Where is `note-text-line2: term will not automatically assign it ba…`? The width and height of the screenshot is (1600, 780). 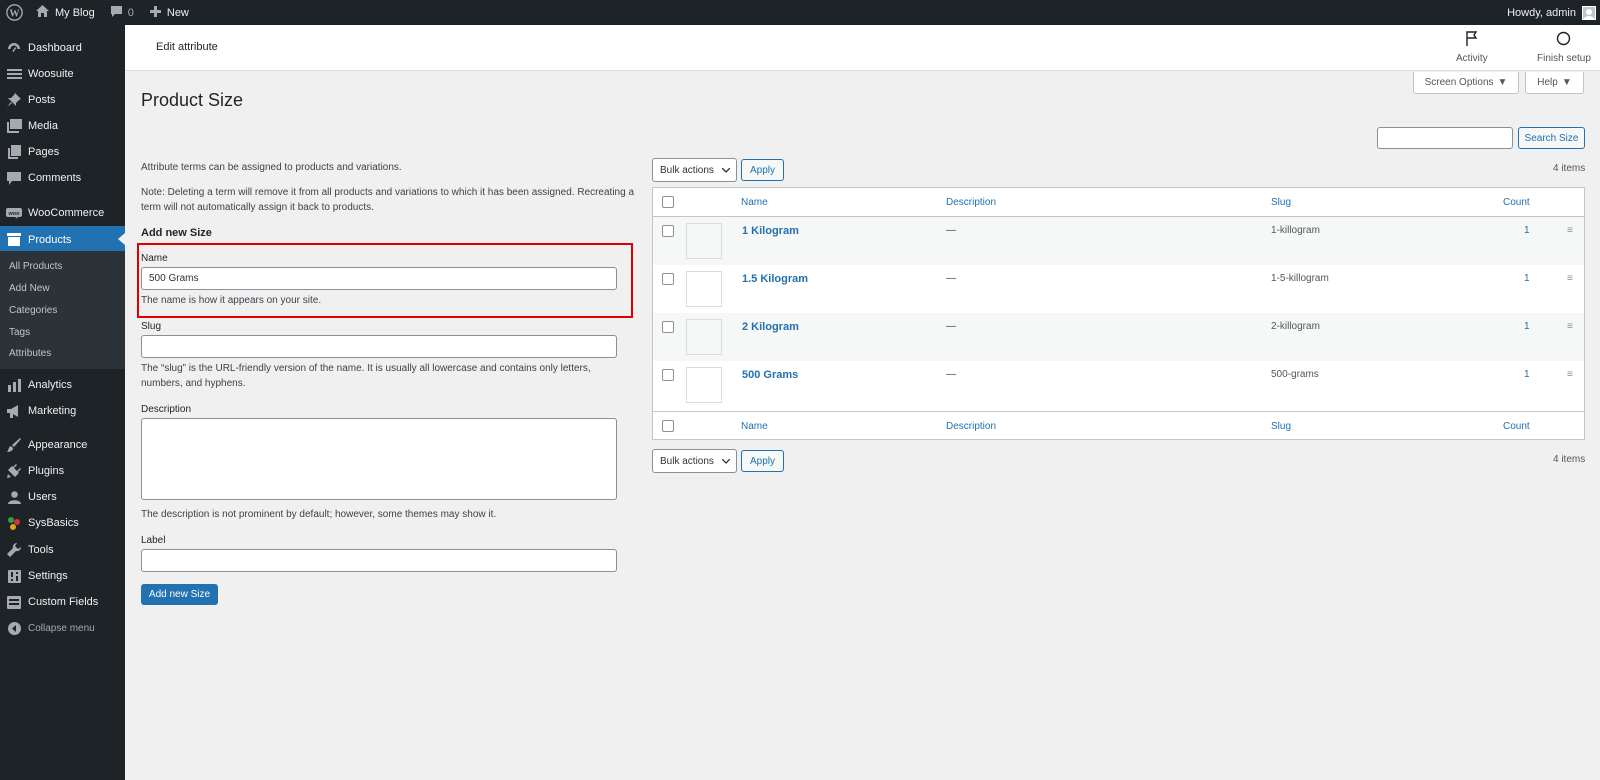
note-text-line2: term will not automatically assign it ba… is located at coordinates (257, 207).